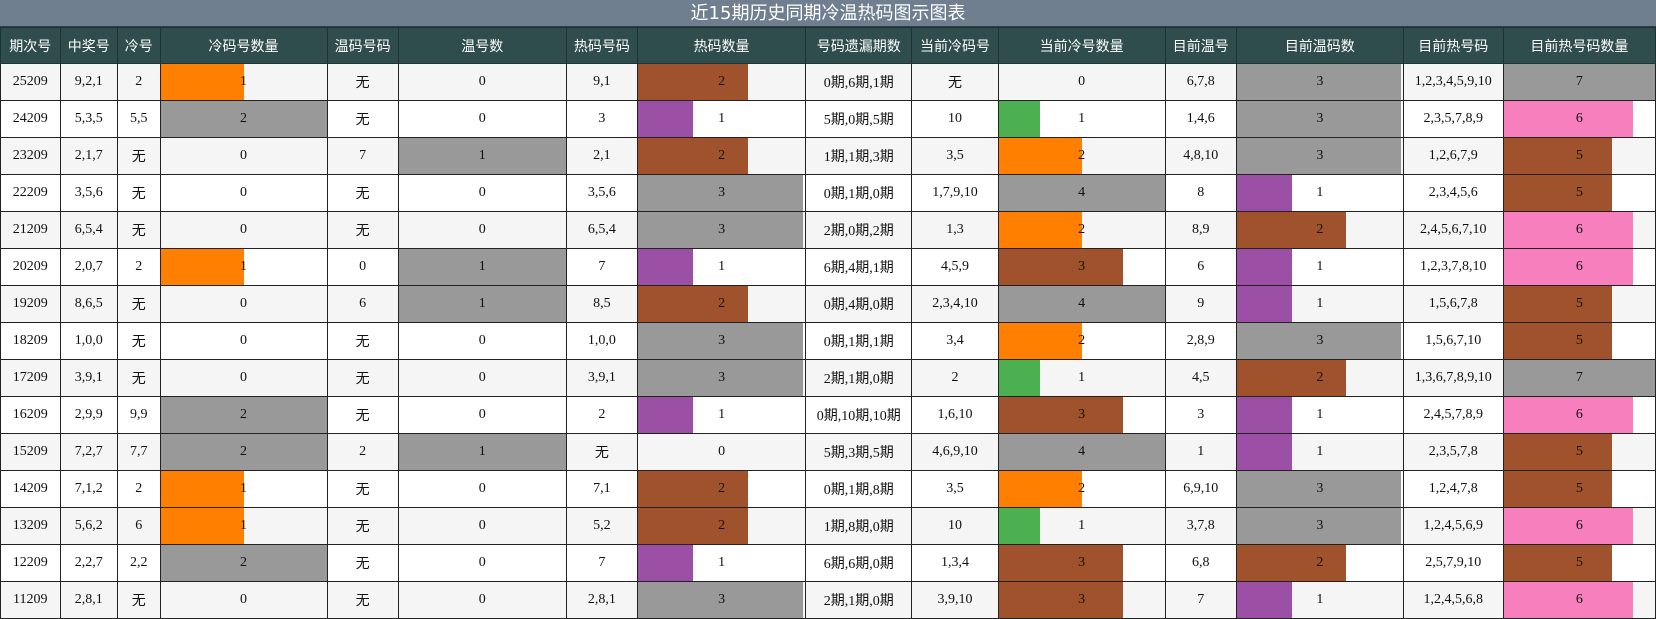  Describe the element at coordinates (1082, 451) in the screenshot. I see `count-value: 4` at that location.